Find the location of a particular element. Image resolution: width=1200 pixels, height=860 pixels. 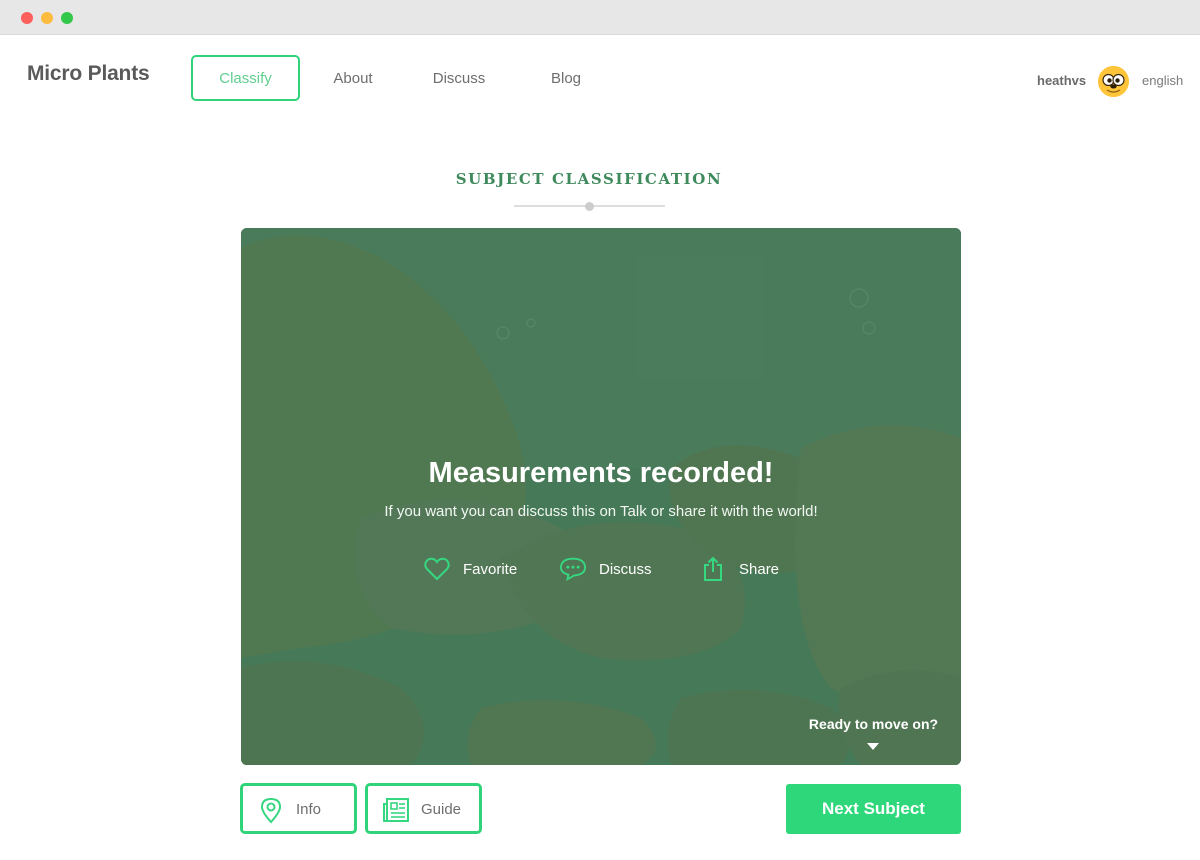

discuss-button: Discuss is located at coordinates (605, 569).